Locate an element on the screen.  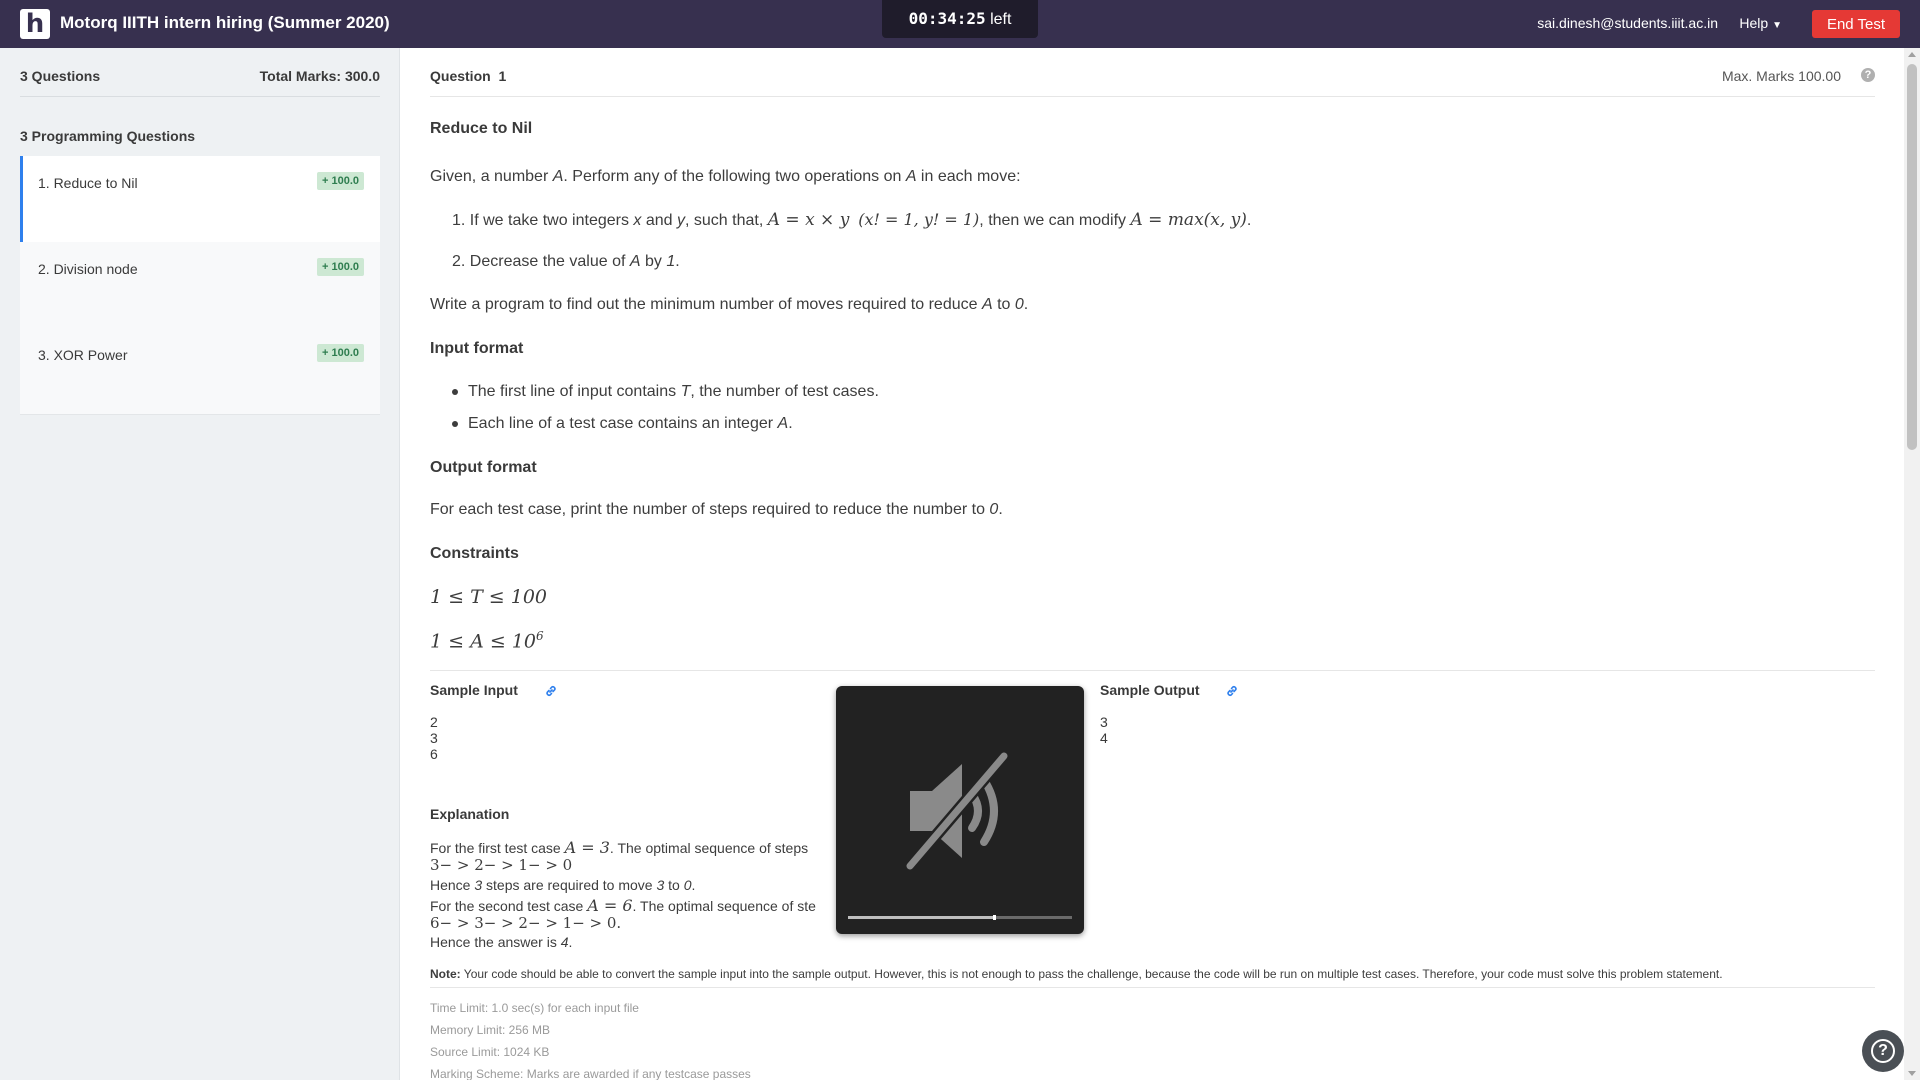
question-item-label: 3. XOR Power is located at coordinates (83, 355).